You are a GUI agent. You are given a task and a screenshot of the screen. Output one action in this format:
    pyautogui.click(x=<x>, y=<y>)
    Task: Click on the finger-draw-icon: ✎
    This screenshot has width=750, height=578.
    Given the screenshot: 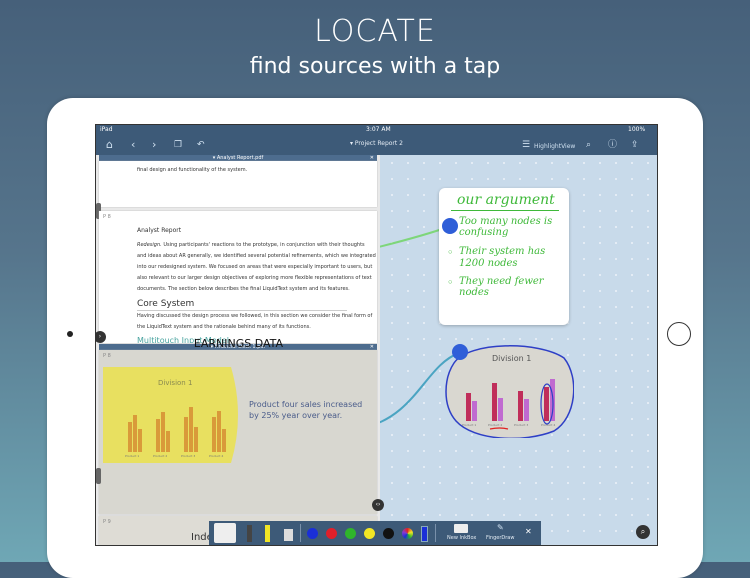 What is the action you would take?
    pyautogui.click(x=500, y=527)
    